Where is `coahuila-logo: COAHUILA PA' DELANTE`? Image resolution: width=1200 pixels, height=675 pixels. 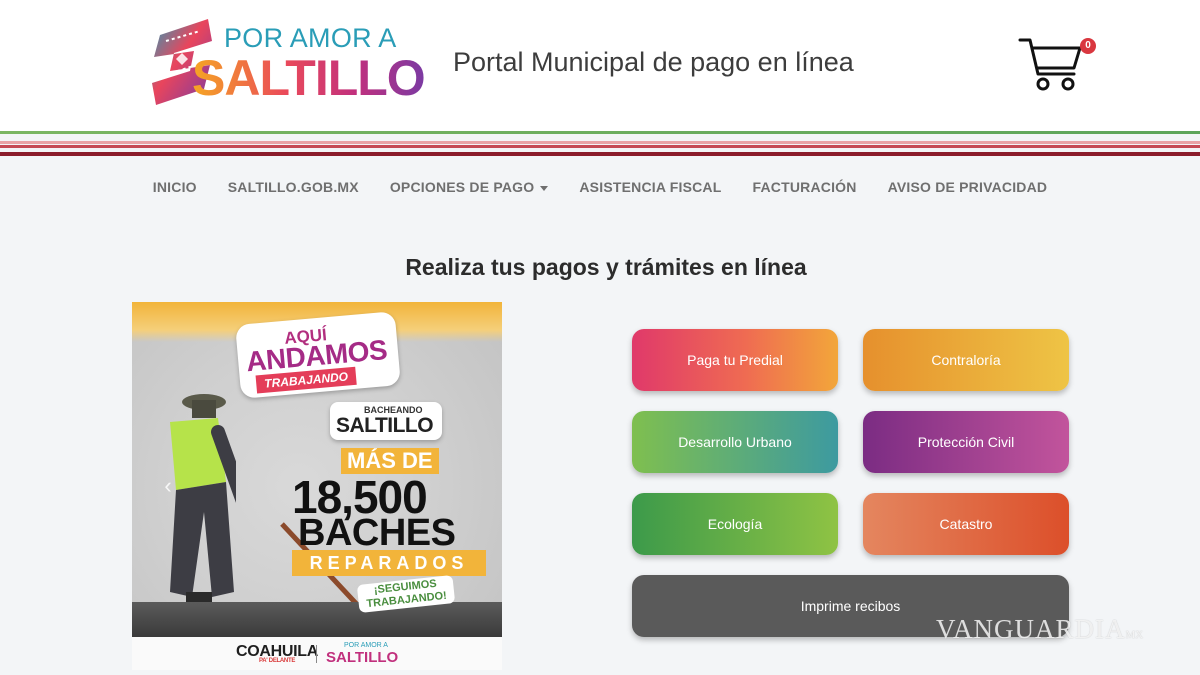 coahuila-logo: COAHUILA PA' DELANTE is located at coordinates (277, 653).